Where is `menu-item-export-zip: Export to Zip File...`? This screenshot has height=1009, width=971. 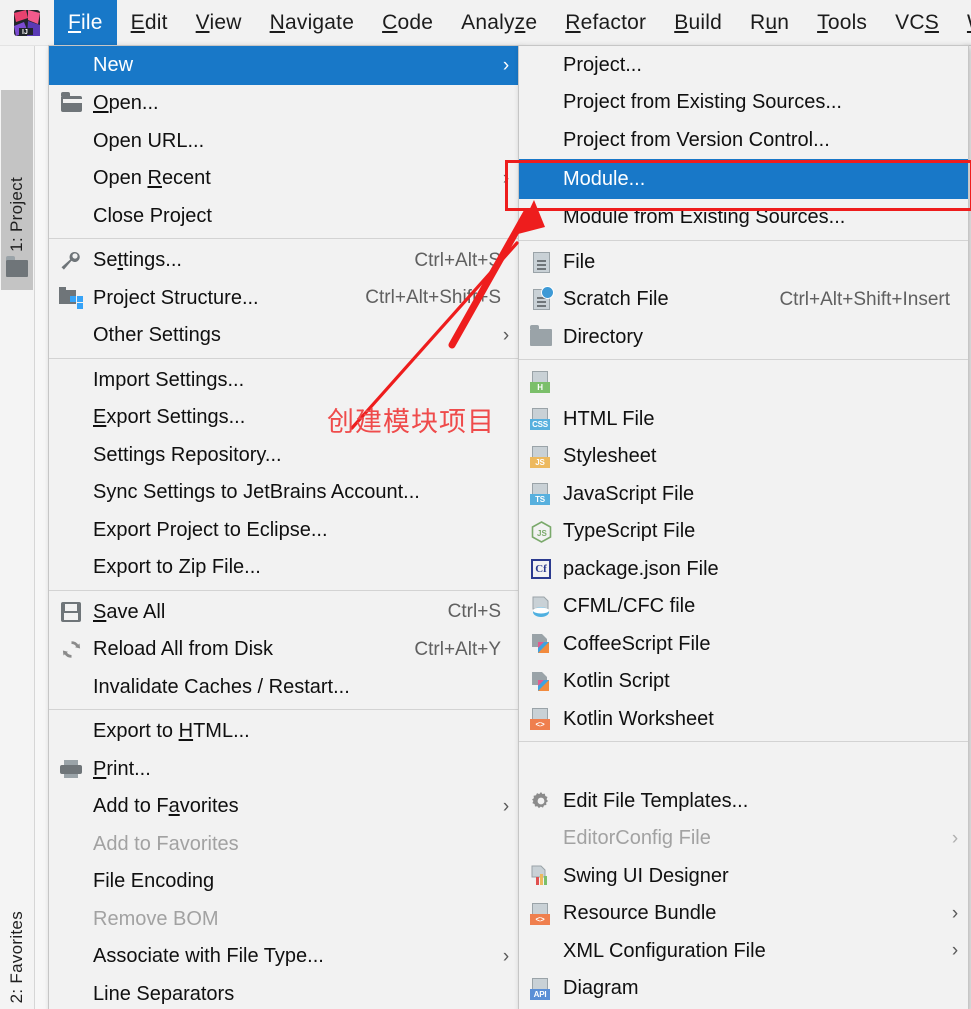 menu-item-export-zip: Export to Zip File... is located at coordinates (284, 568).